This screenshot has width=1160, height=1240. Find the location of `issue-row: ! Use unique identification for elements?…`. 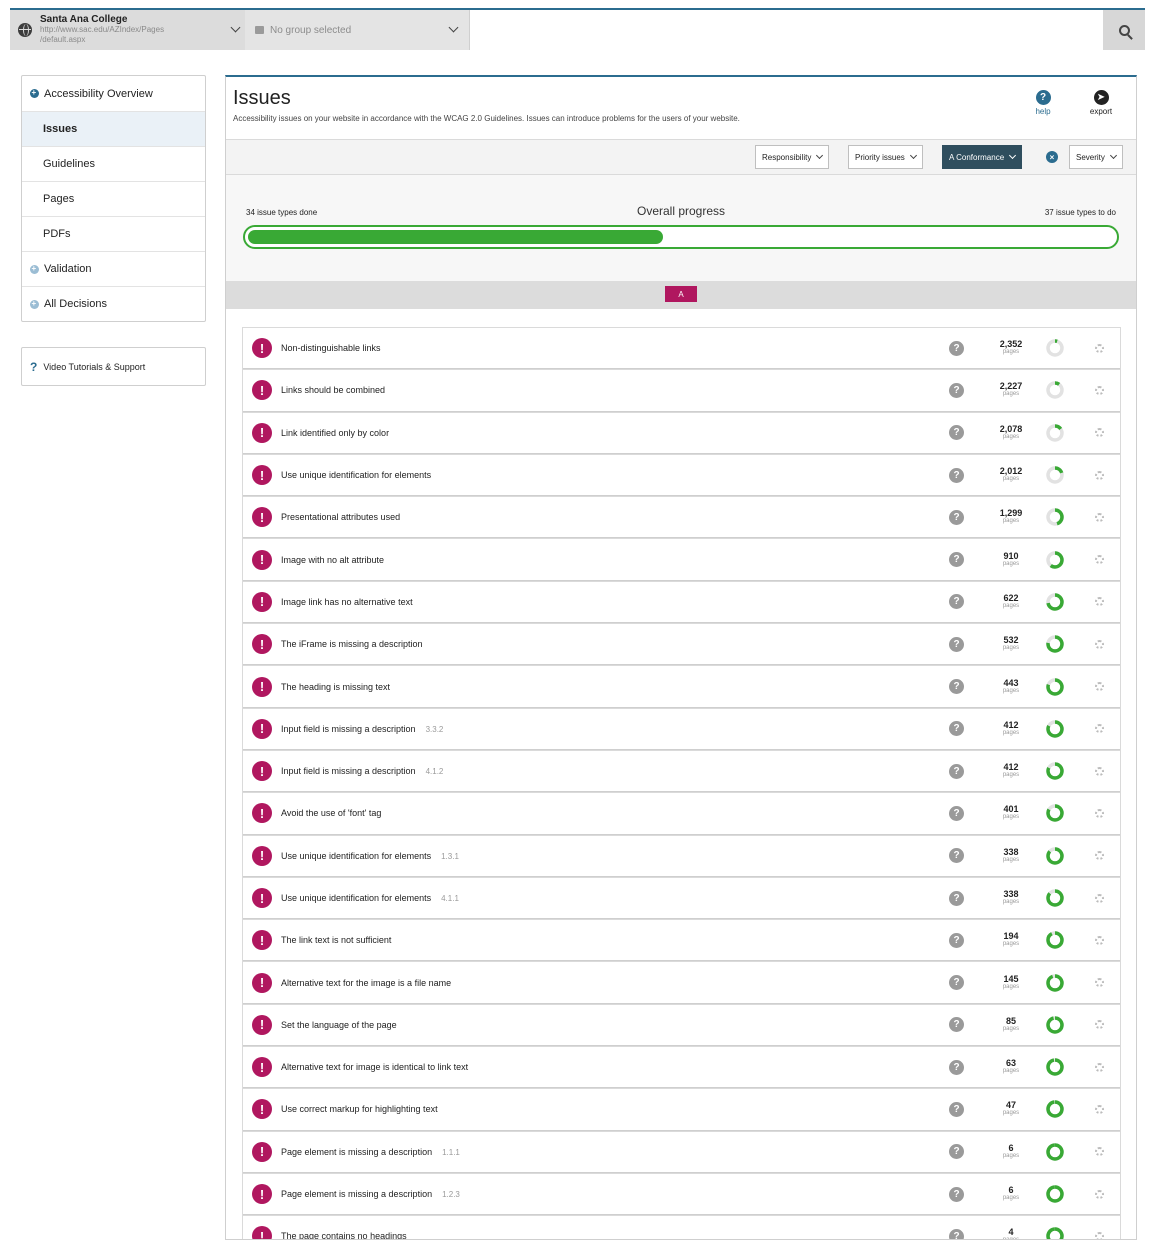

issue-row: ! Use unique identification for elements?… is located at coordinates (681, 475).